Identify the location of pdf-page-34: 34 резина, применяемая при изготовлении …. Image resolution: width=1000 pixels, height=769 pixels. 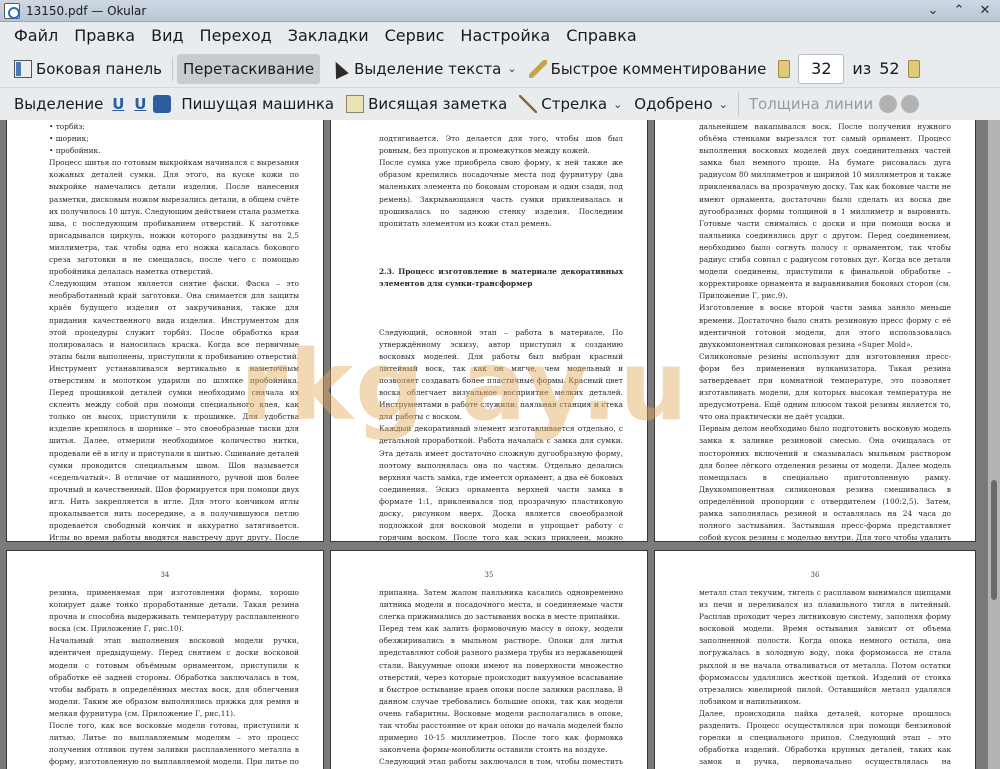
(165, 659).